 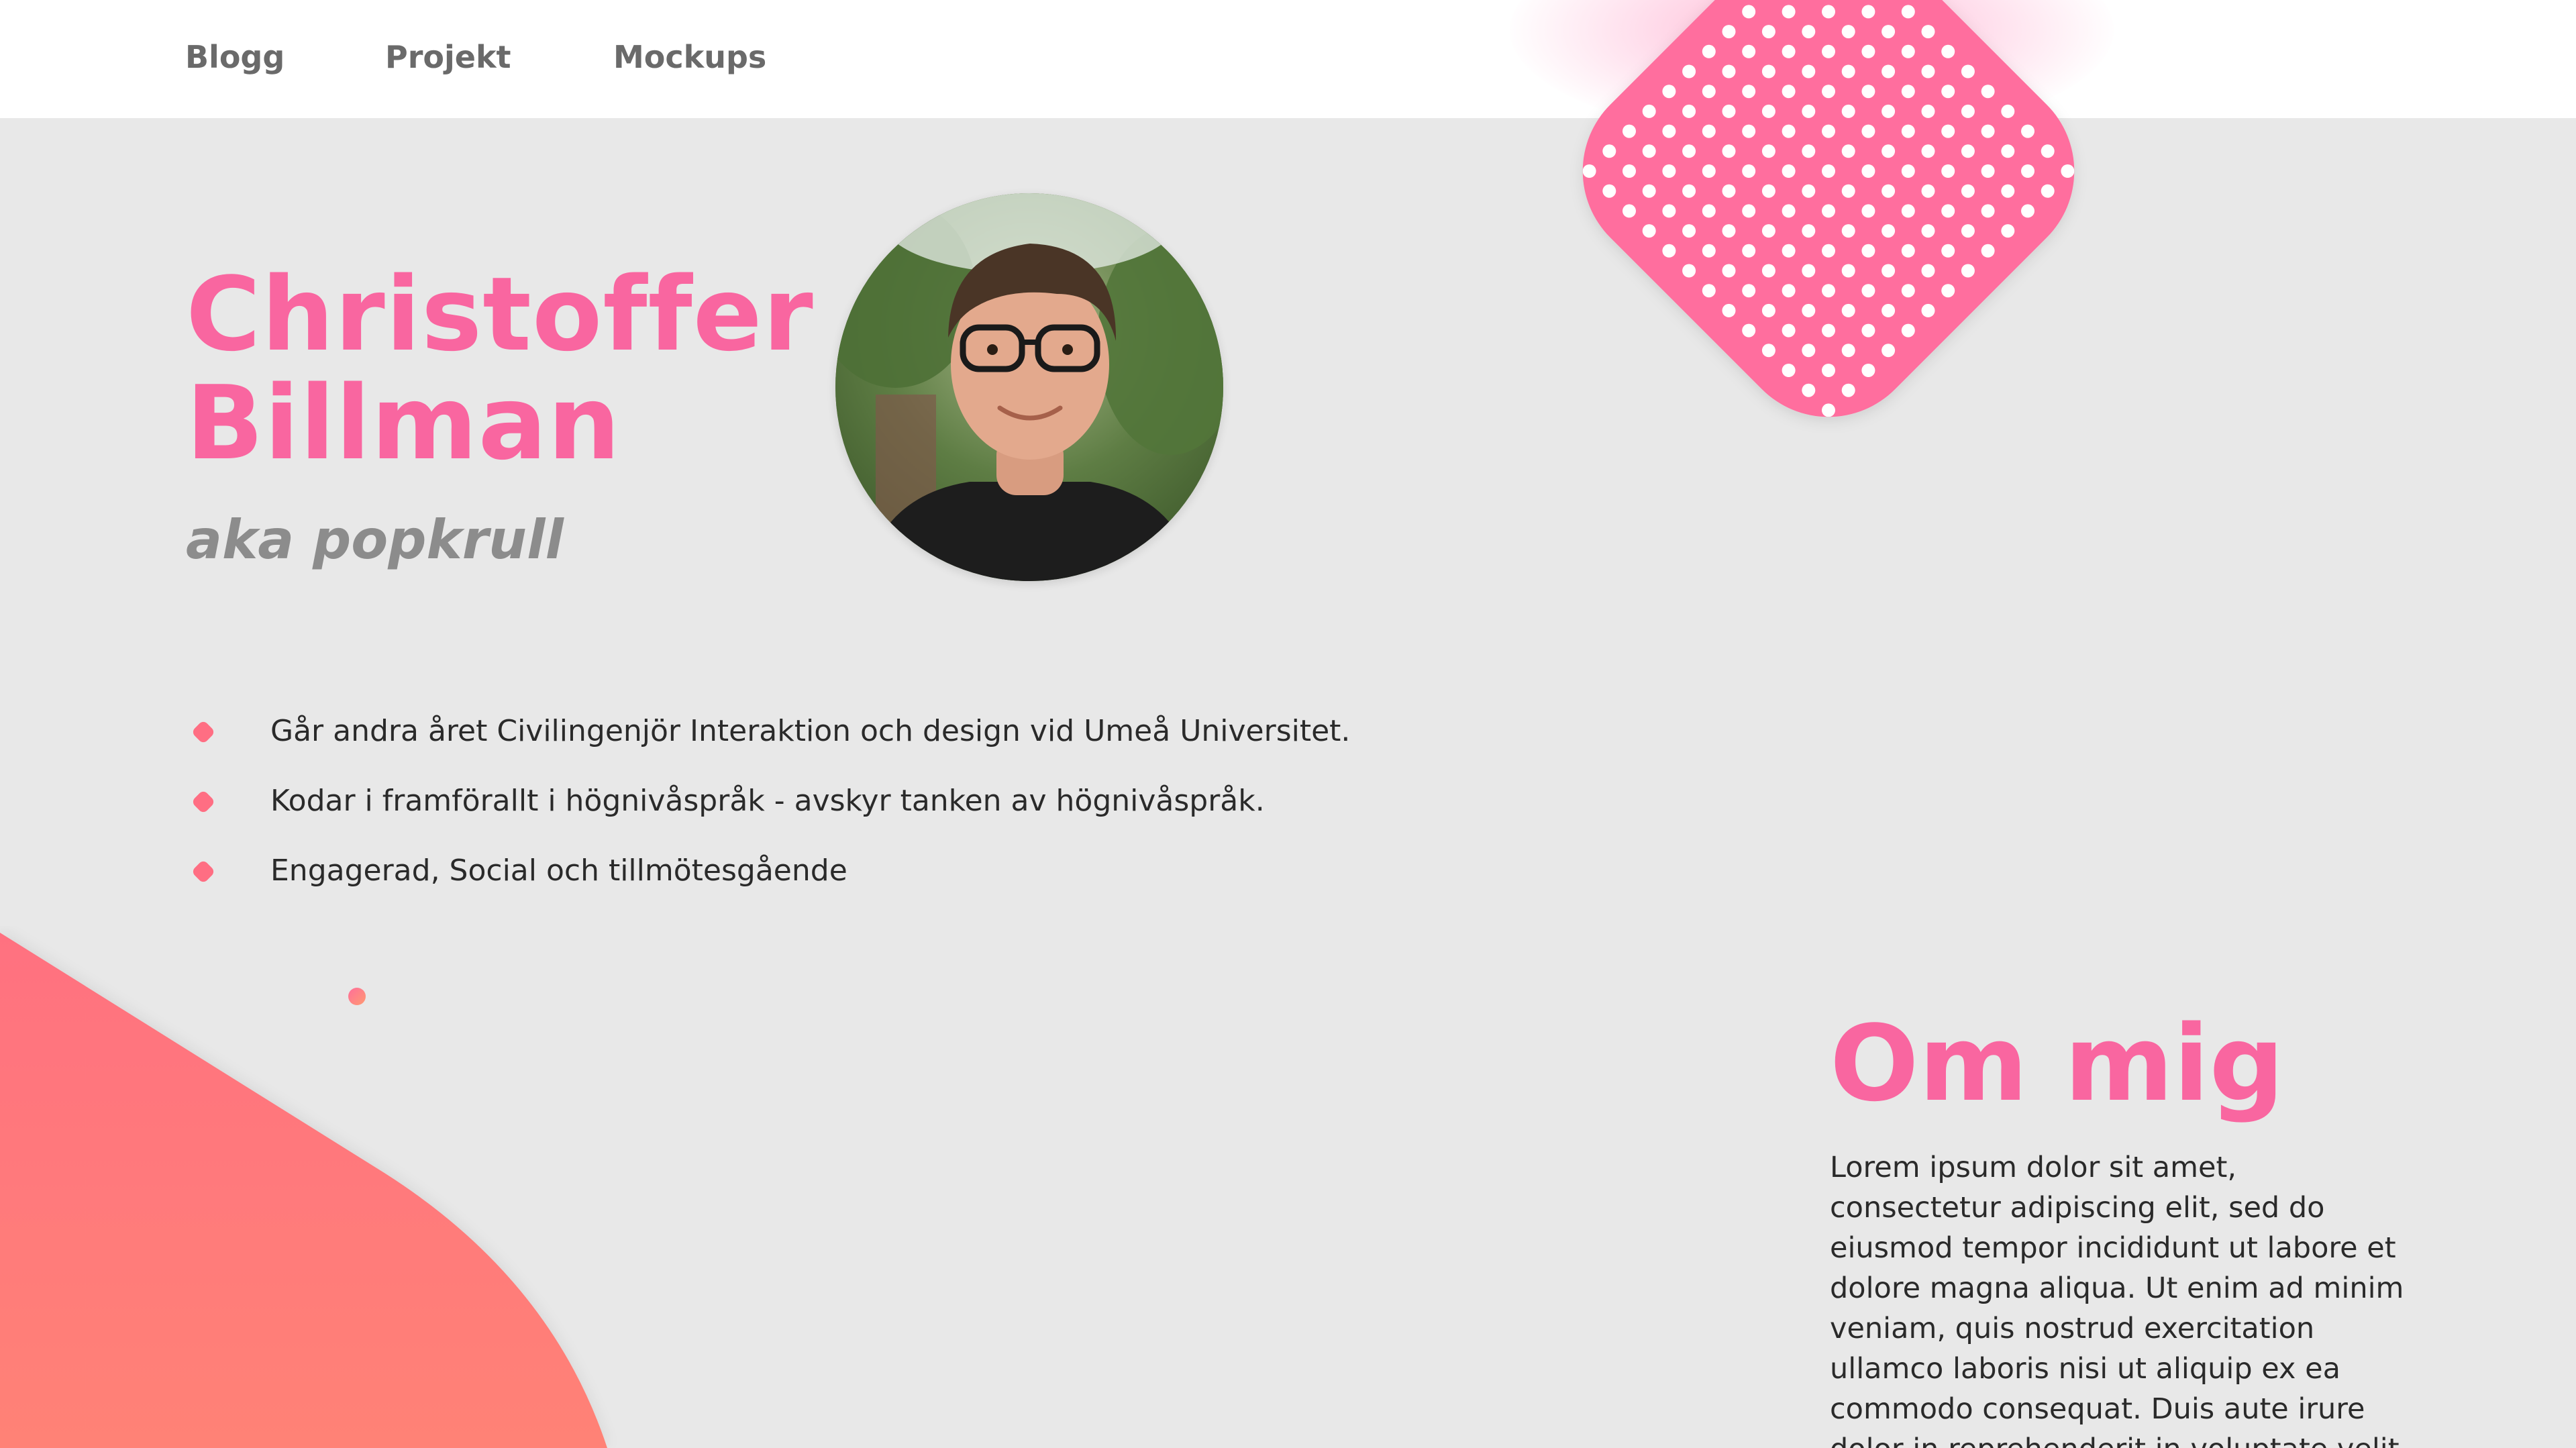 I want to click on hero-name: Christoffer Billman, so click(x=500, y=369).